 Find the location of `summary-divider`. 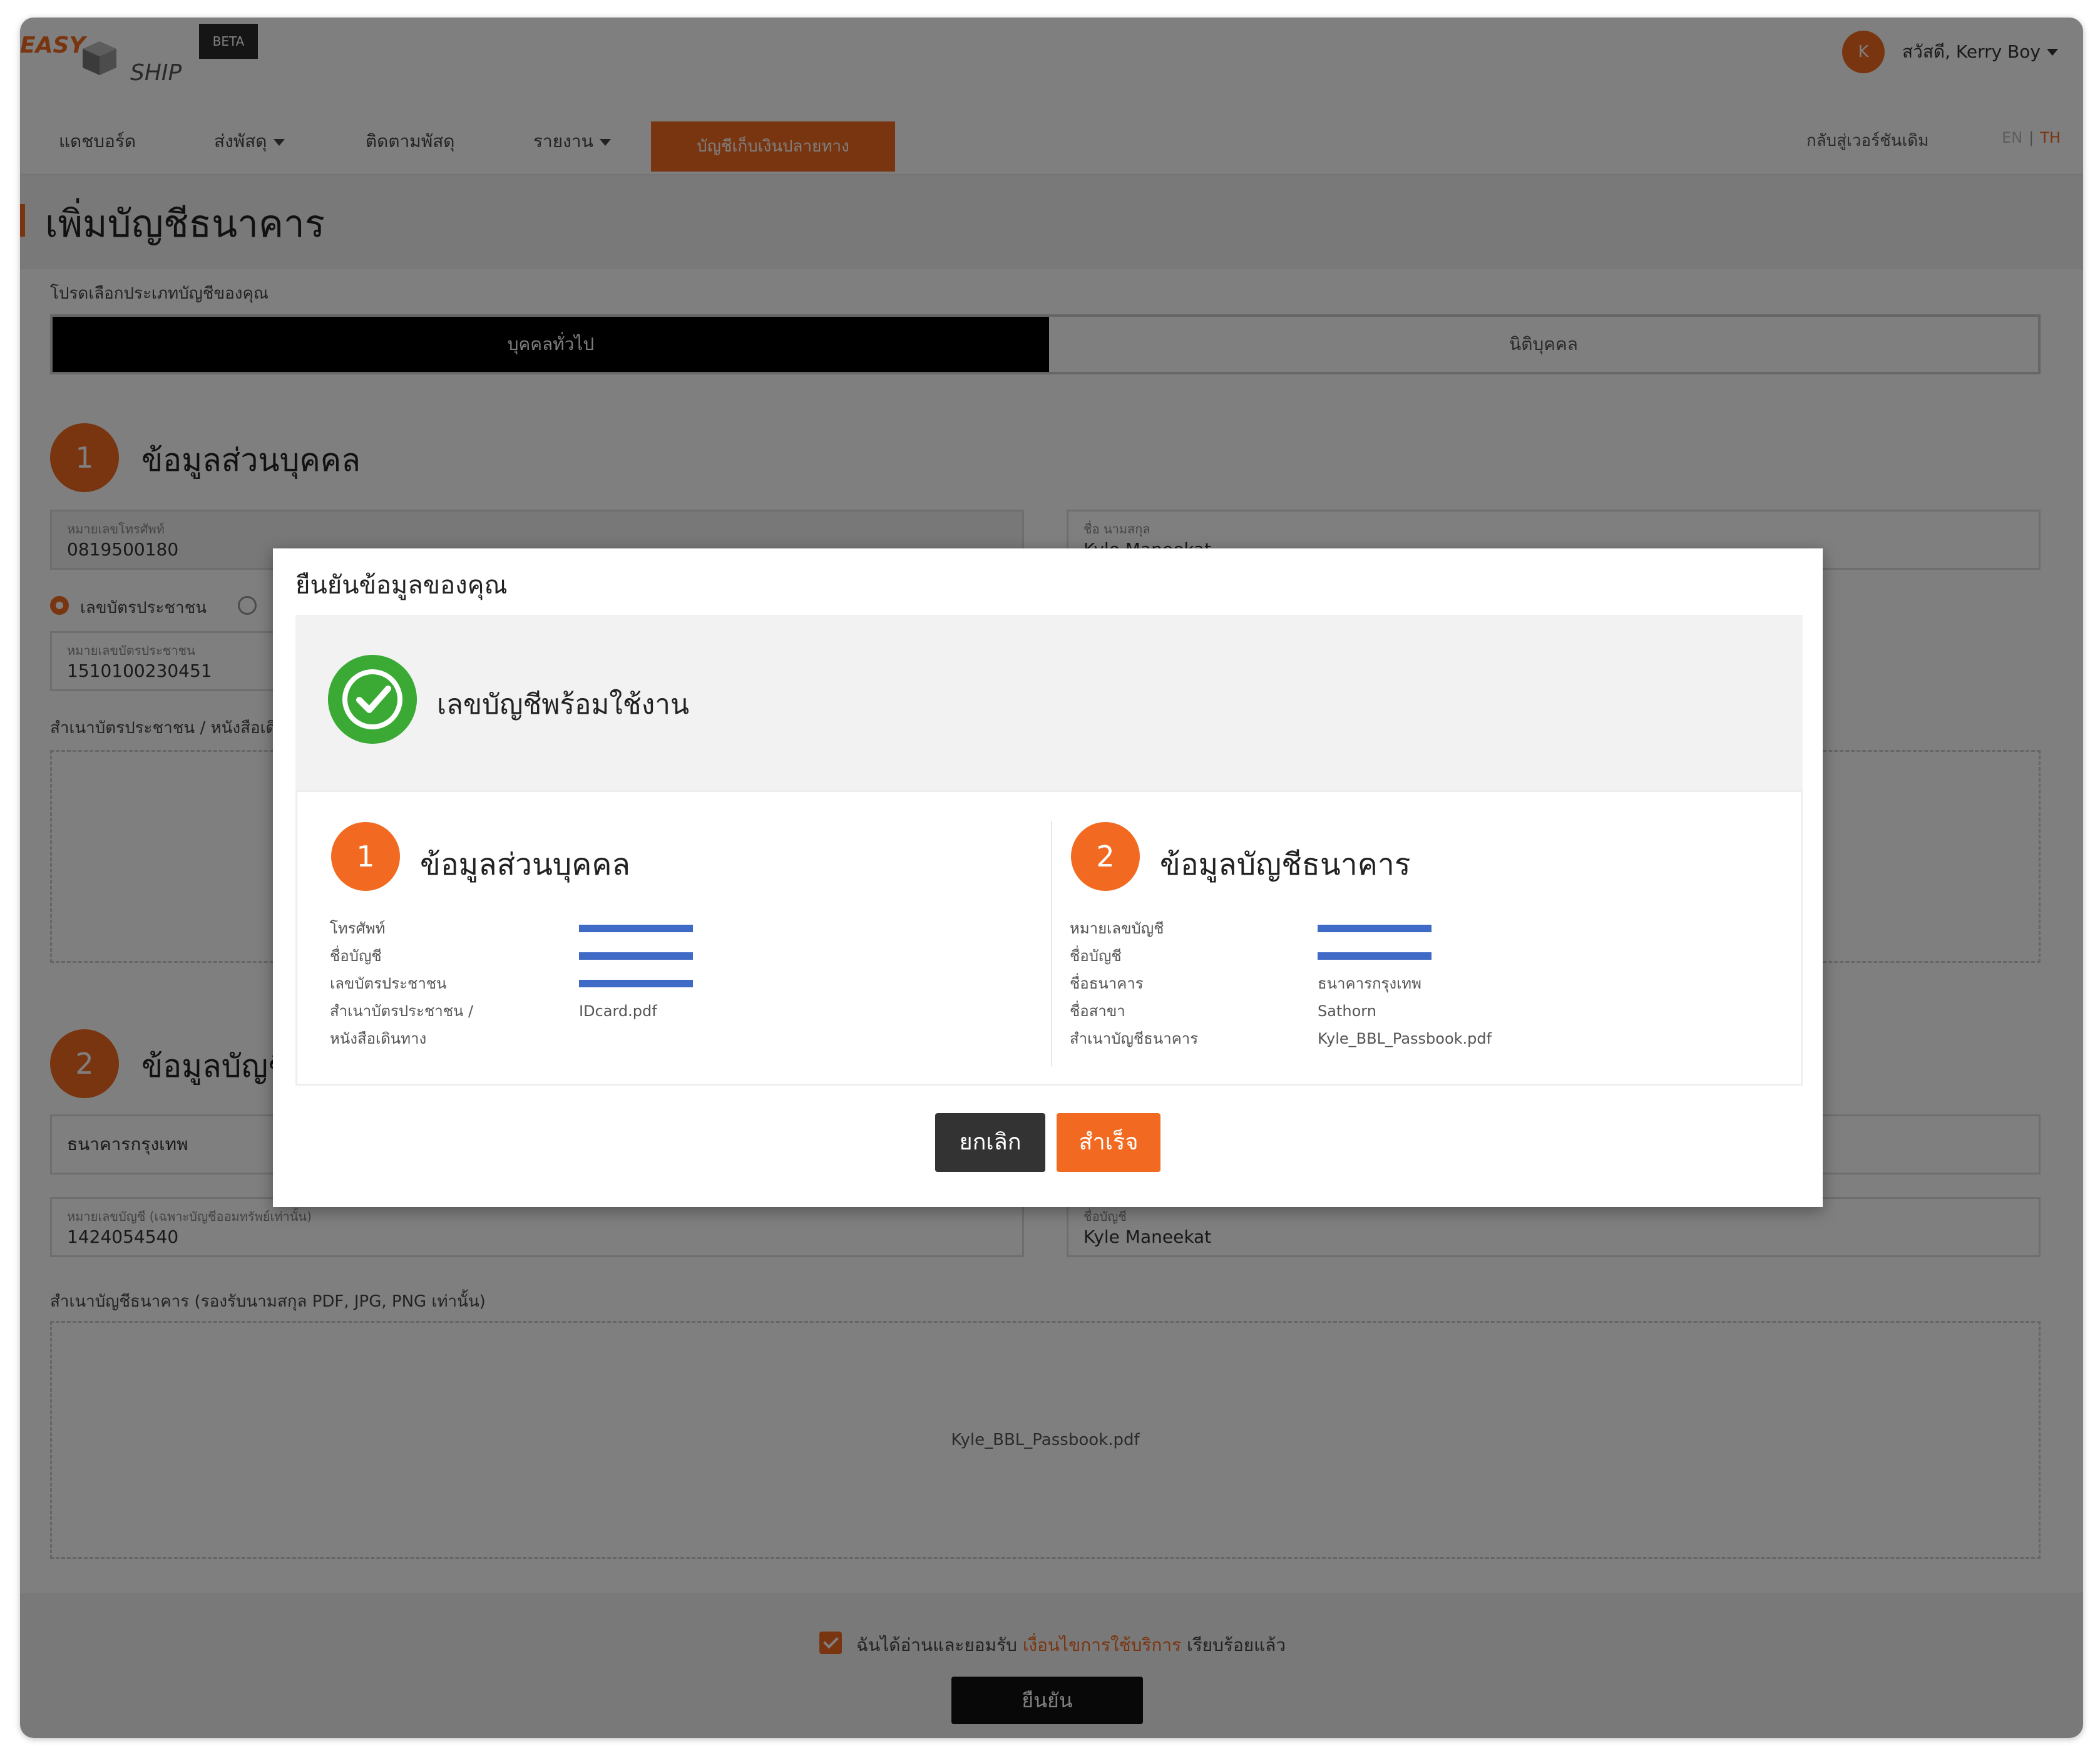

summary-divider is located at coordinates (1051, 944).